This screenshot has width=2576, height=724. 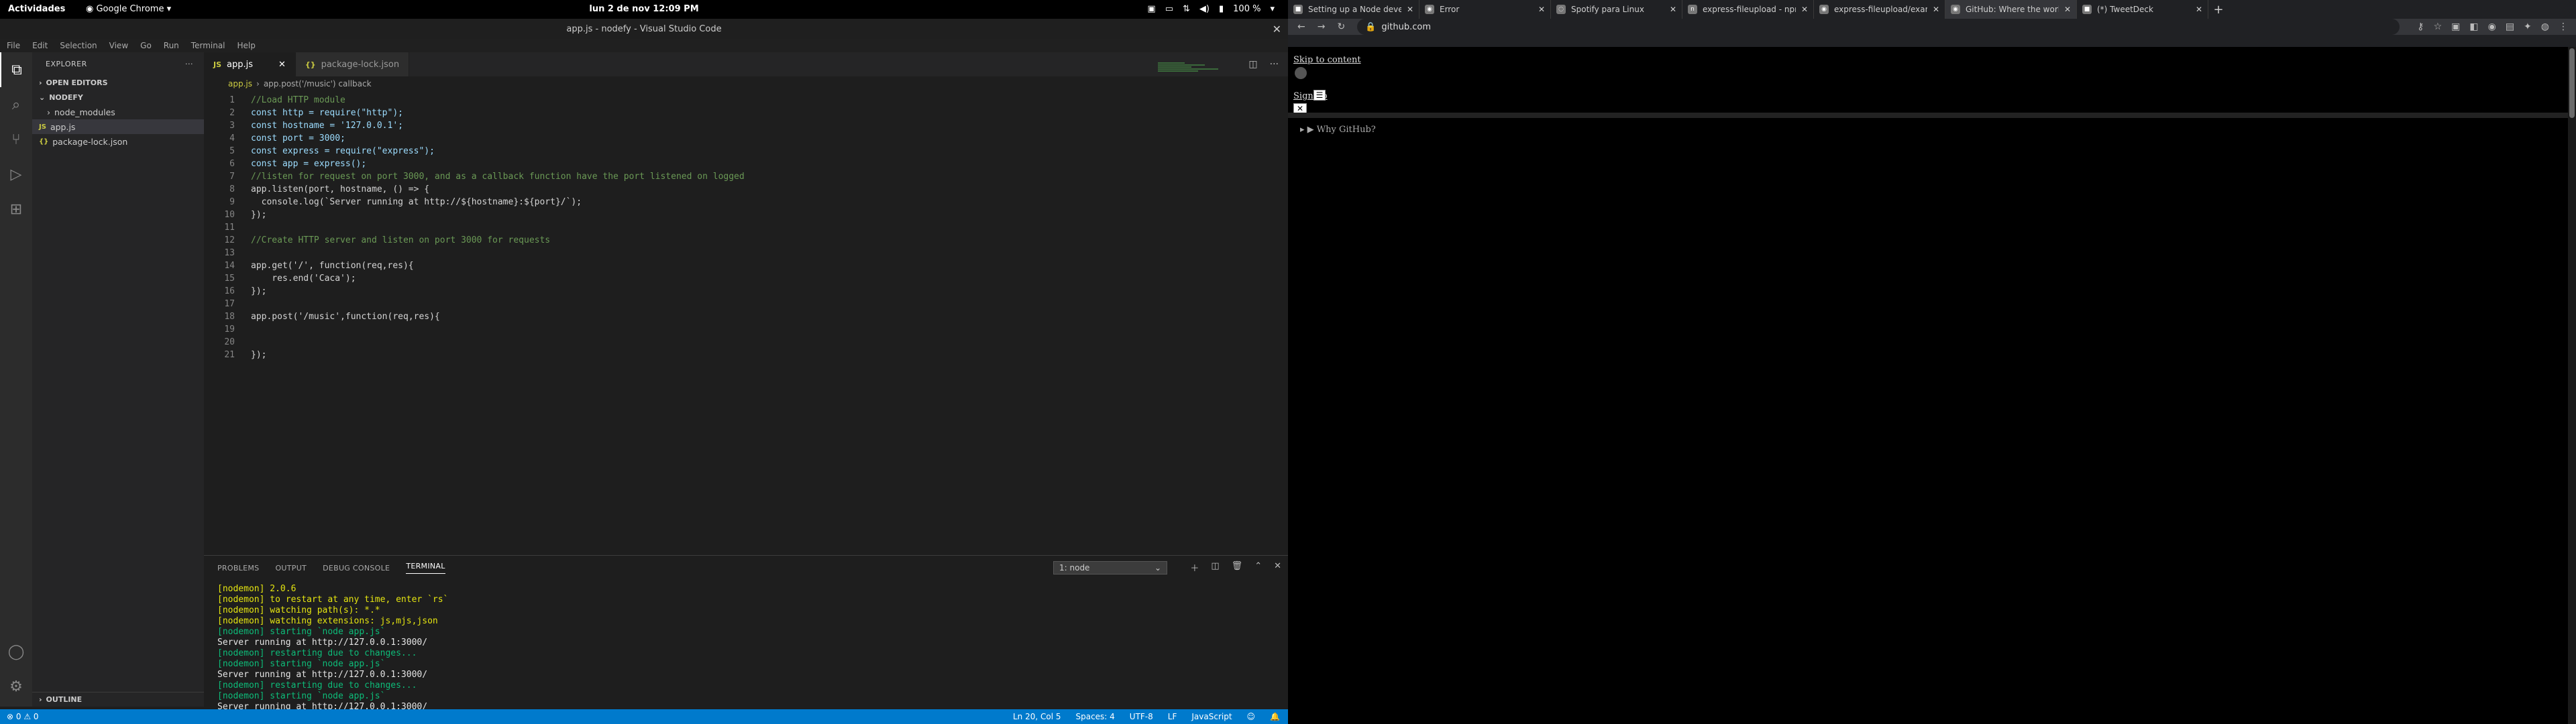 What do you see at coordinates (240, 83) in the screenshot?
I see `breadcrumb-file: app.js` at bounding box center [240, 83].